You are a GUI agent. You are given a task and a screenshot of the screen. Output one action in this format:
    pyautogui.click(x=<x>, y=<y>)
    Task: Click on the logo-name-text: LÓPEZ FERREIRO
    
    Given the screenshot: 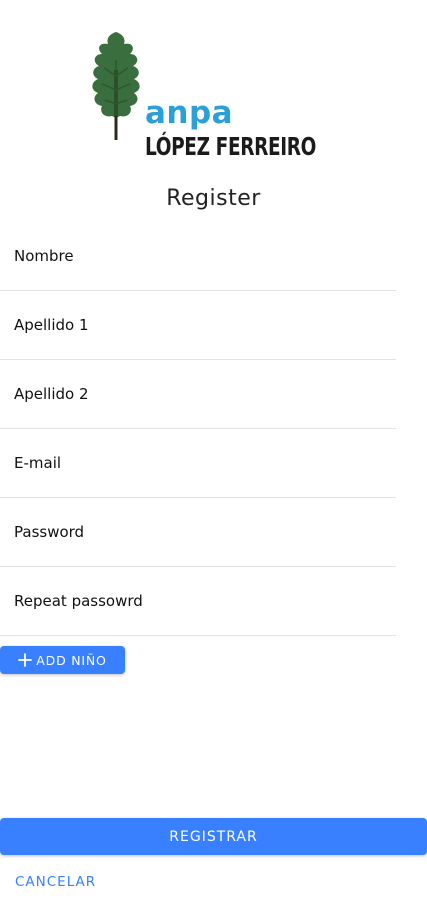 What is the action you would take?
    pyautogui.click(x=230, y=146)
    